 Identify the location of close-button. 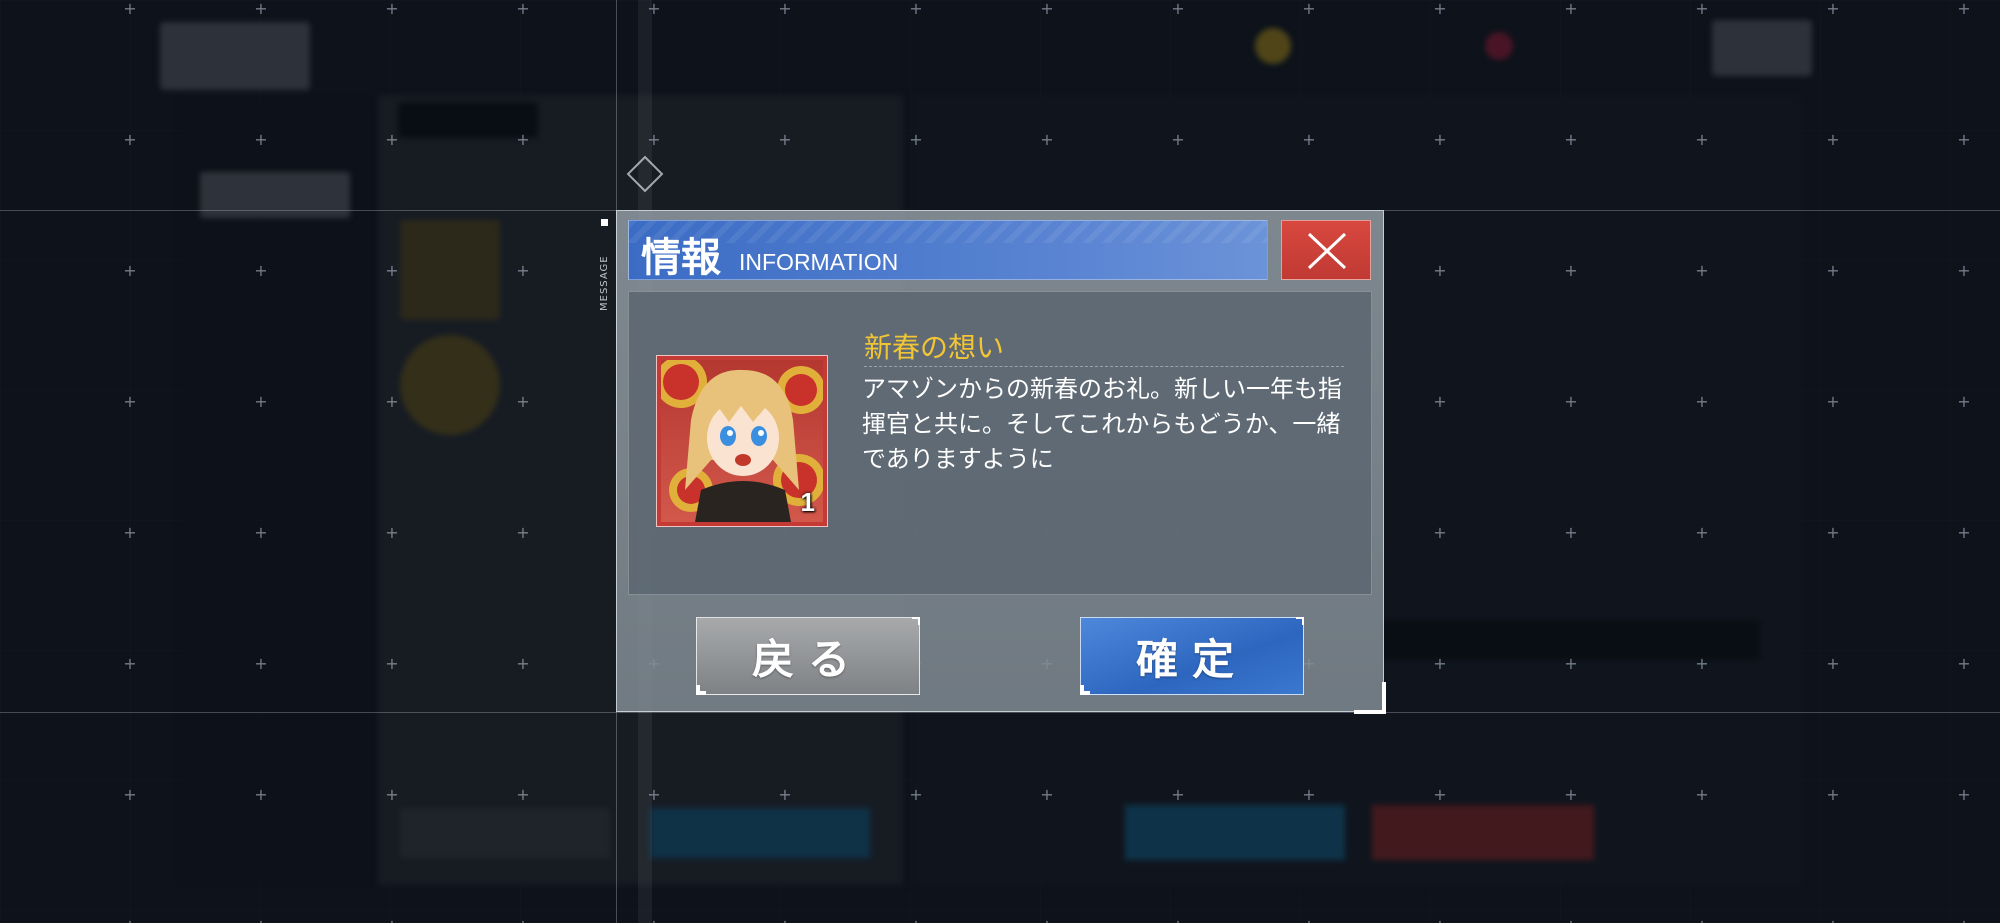
(1326, 250).